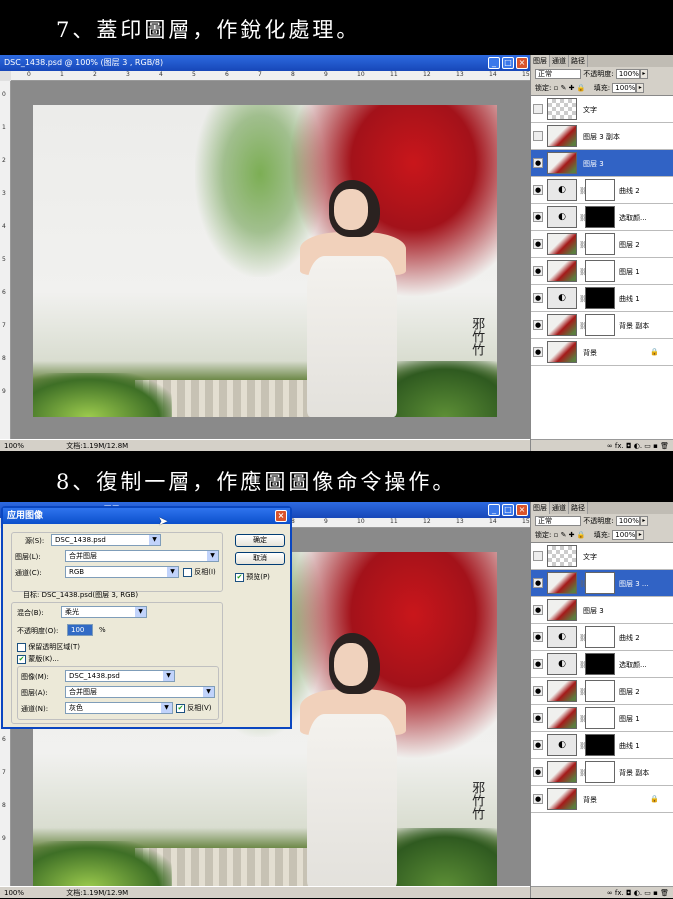  I want to click on layer-row: ● ⛓ 背景 副本, so click(602, 325).